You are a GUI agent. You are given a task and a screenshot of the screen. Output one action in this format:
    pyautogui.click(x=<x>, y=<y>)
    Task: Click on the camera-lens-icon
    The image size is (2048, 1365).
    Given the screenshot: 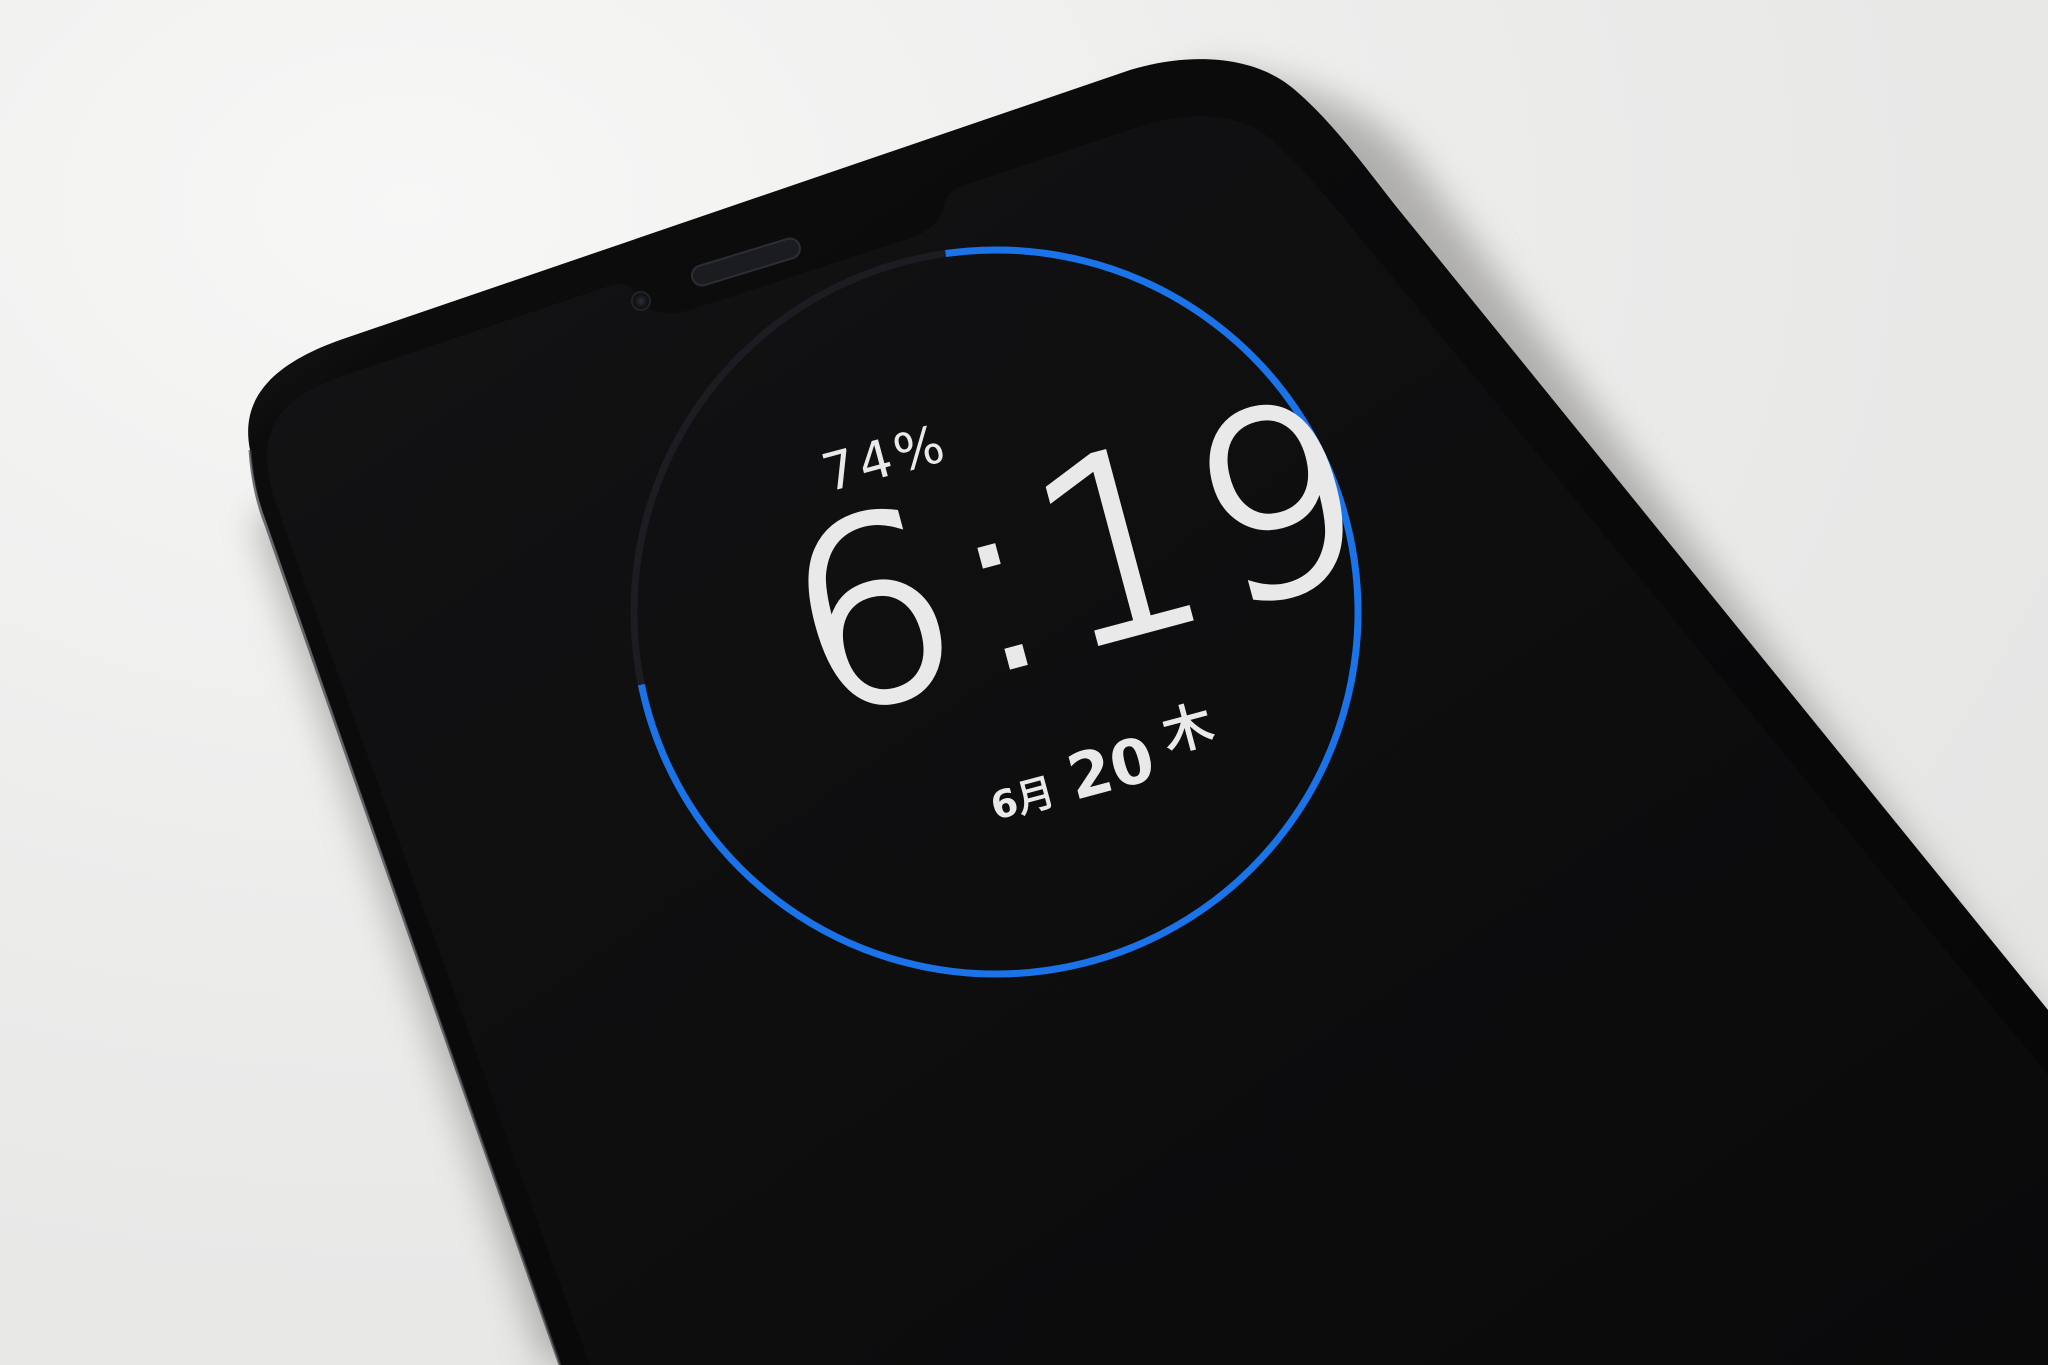 What is the action you would take?
    pyautogui.click(x=641, y=301)
    